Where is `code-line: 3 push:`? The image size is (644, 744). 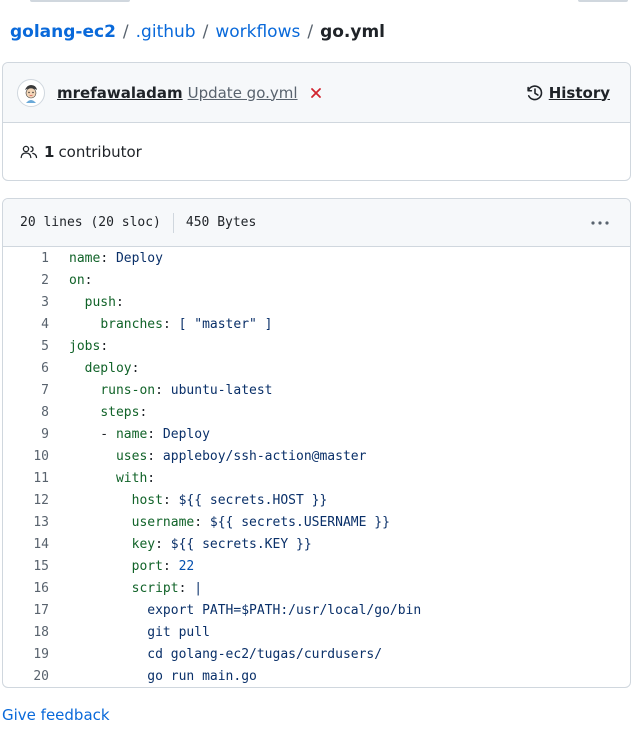 code-line: 3 push: is located at coordinates (316, 302).